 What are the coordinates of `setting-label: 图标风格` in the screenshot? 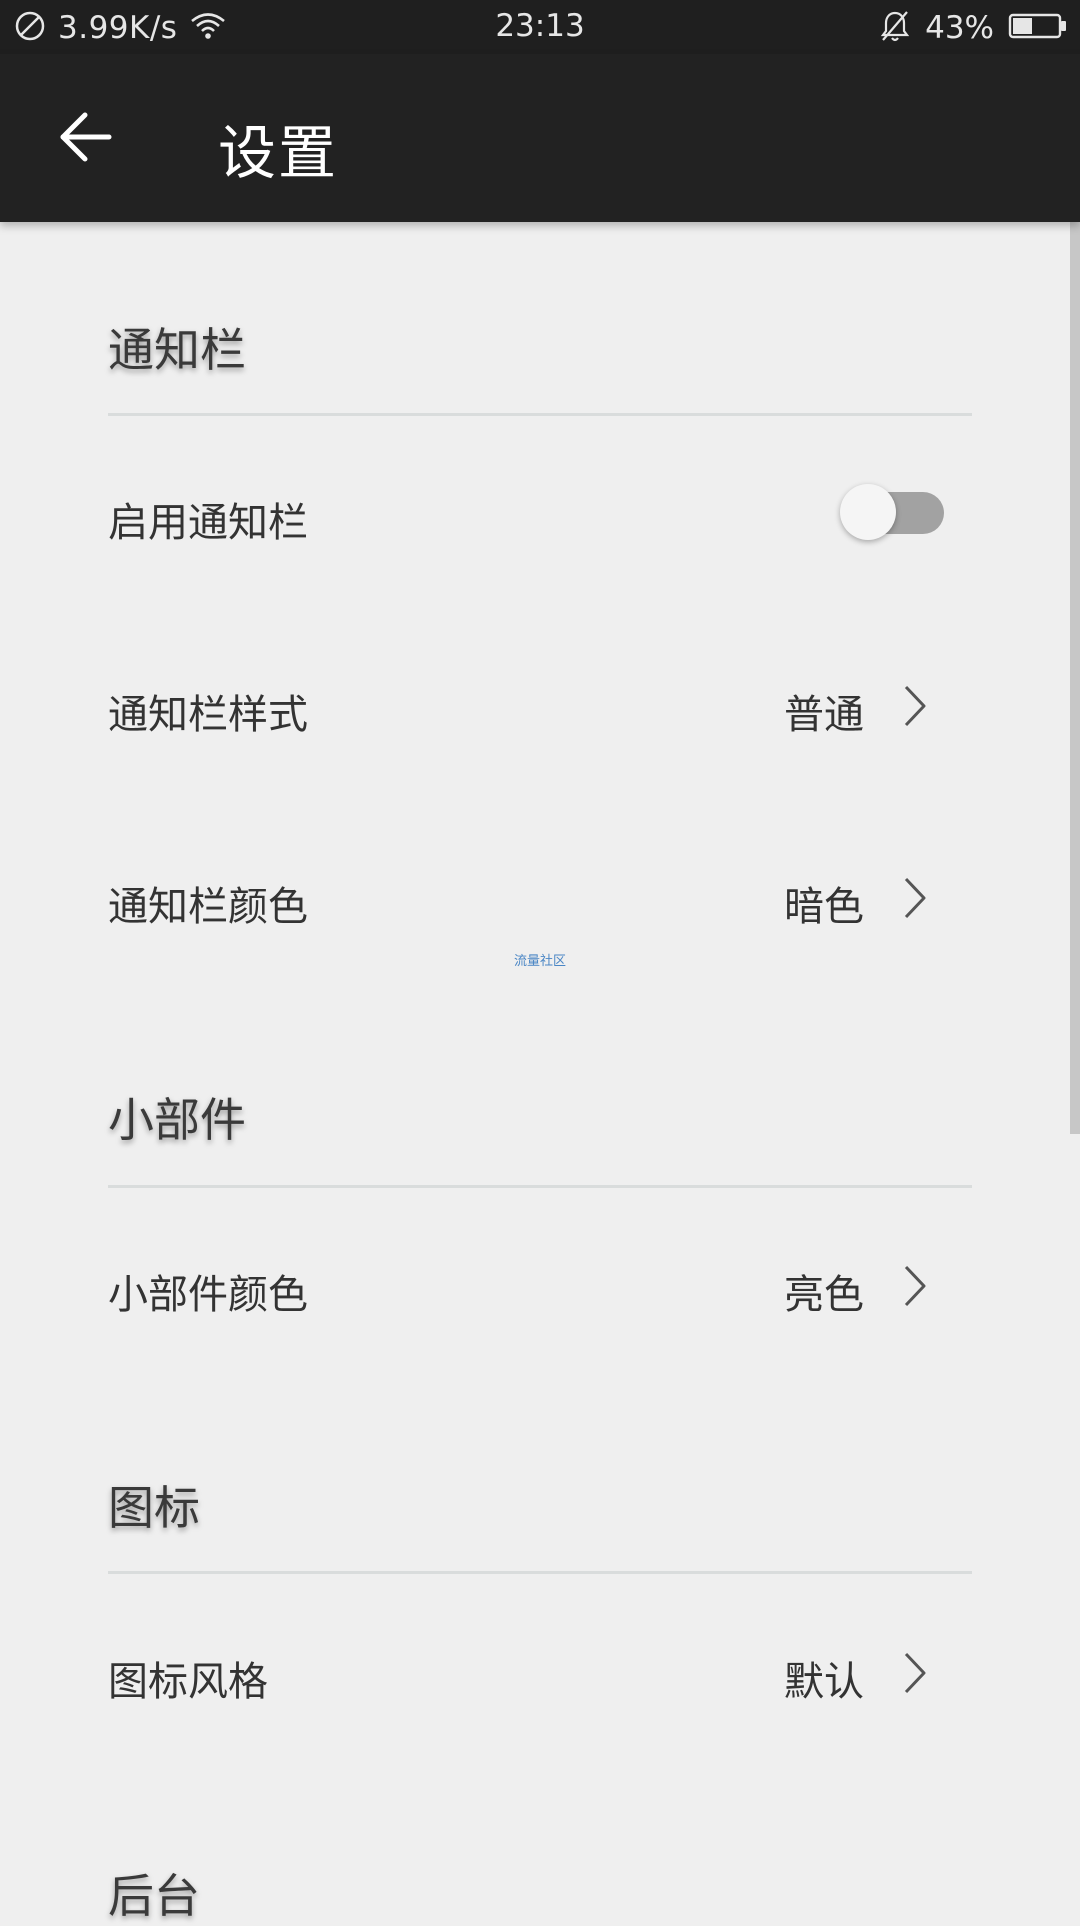 It's located at (188, 1682).